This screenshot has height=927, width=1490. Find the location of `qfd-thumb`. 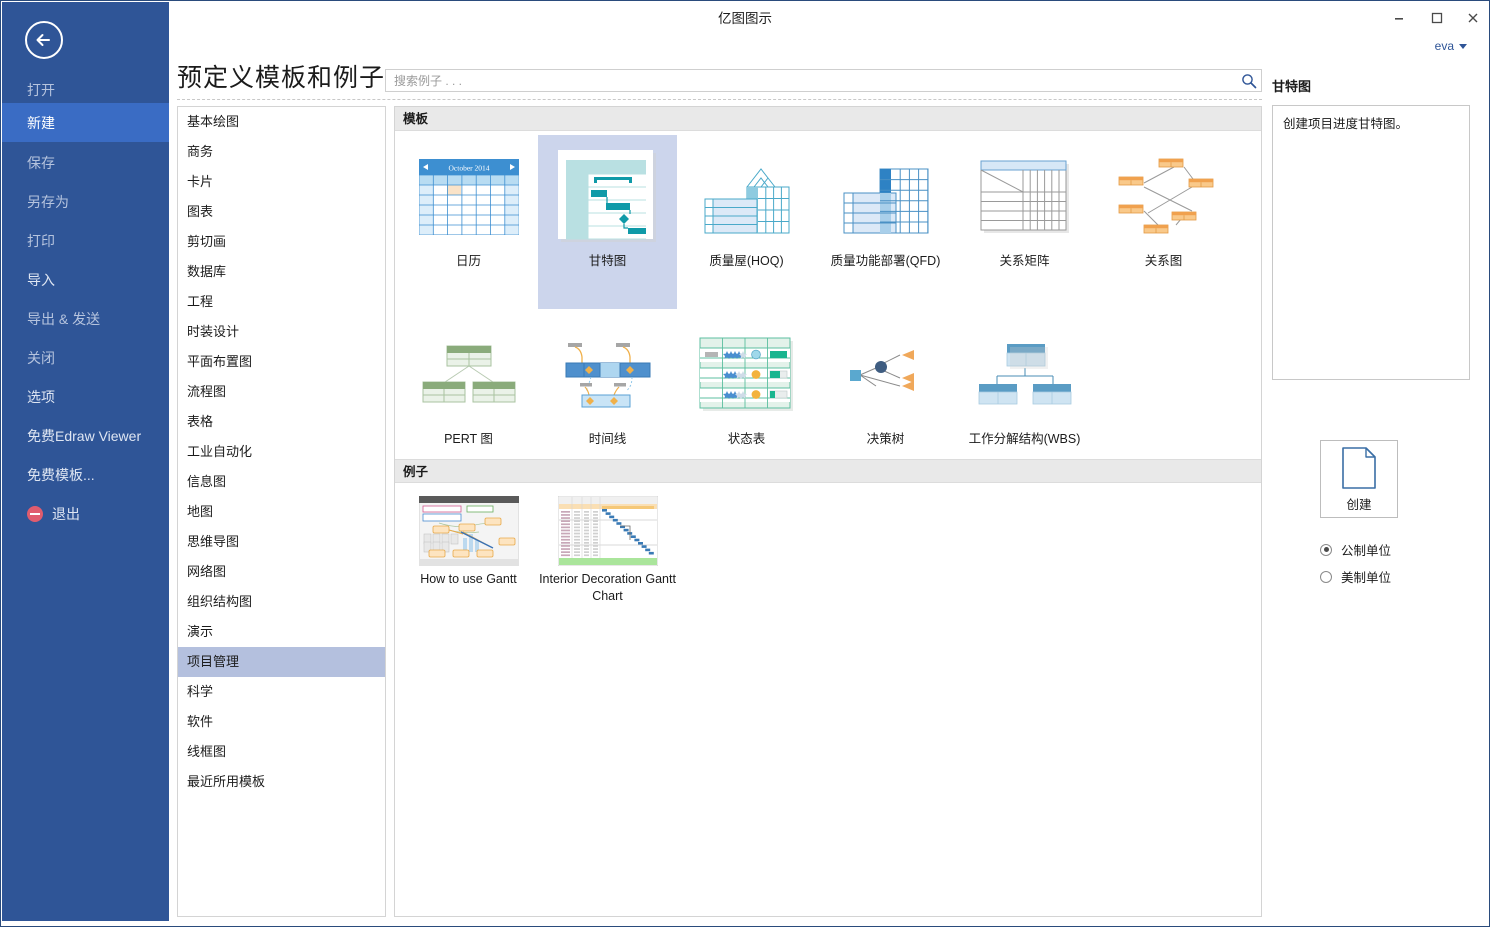

qfd-thumb is located at coordinates (886, 197).